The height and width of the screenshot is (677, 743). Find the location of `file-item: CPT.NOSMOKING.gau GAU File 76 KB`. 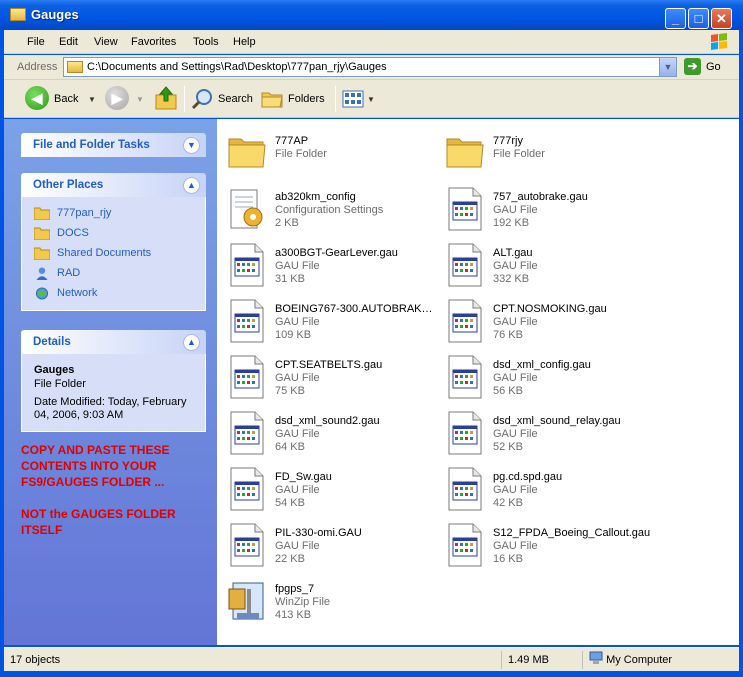

file-item: CPT.NOSMOKING.gau GAU File 76 KB is located at coordinates (542, 322).